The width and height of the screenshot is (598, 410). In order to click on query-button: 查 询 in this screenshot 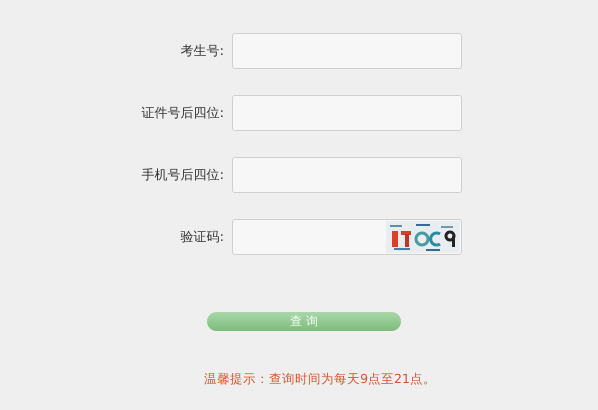, I will do `click(304, 321)`.